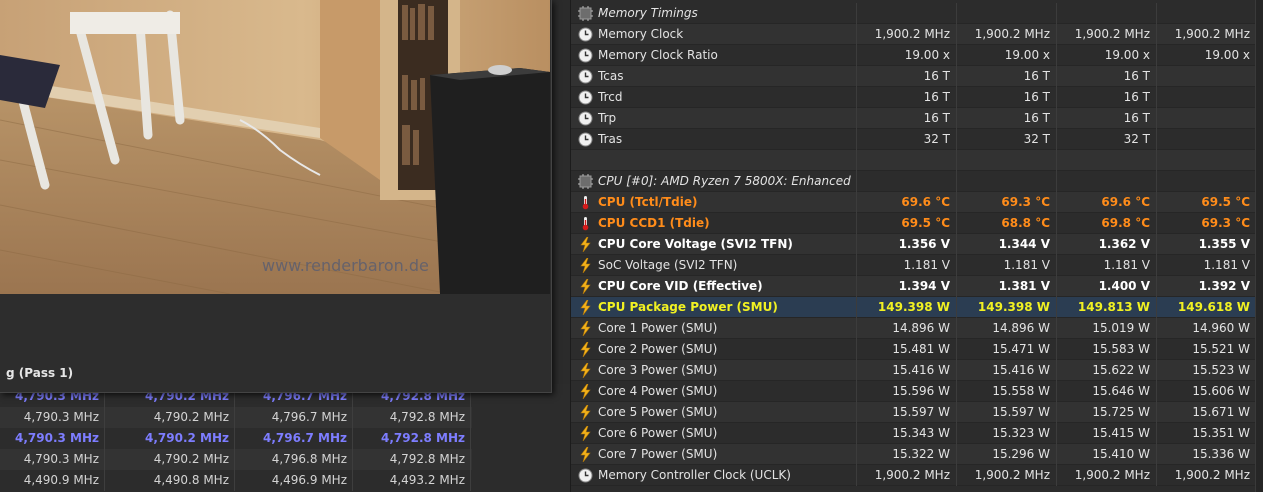 The image size is (1263, 492). I want to click on sensor-value: 15.343 W, so click(906, 433).